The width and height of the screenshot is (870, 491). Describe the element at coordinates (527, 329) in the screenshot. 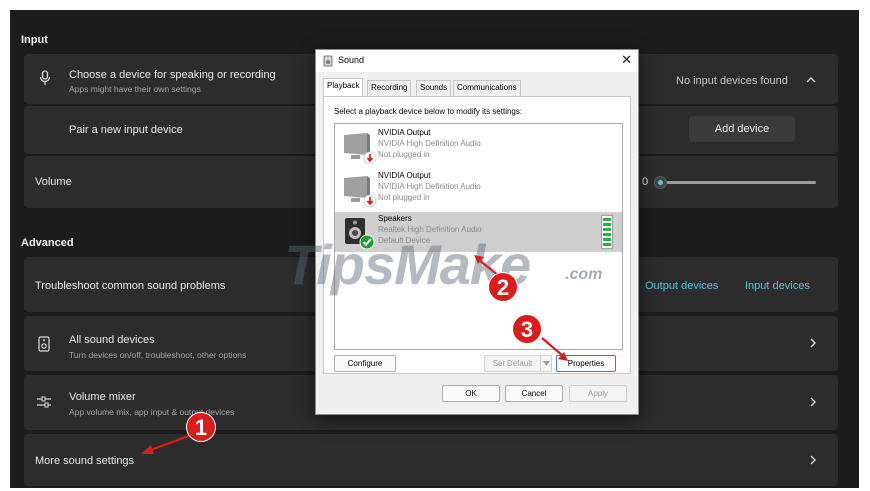

I see `annotation-badge-3: 3` at that location.